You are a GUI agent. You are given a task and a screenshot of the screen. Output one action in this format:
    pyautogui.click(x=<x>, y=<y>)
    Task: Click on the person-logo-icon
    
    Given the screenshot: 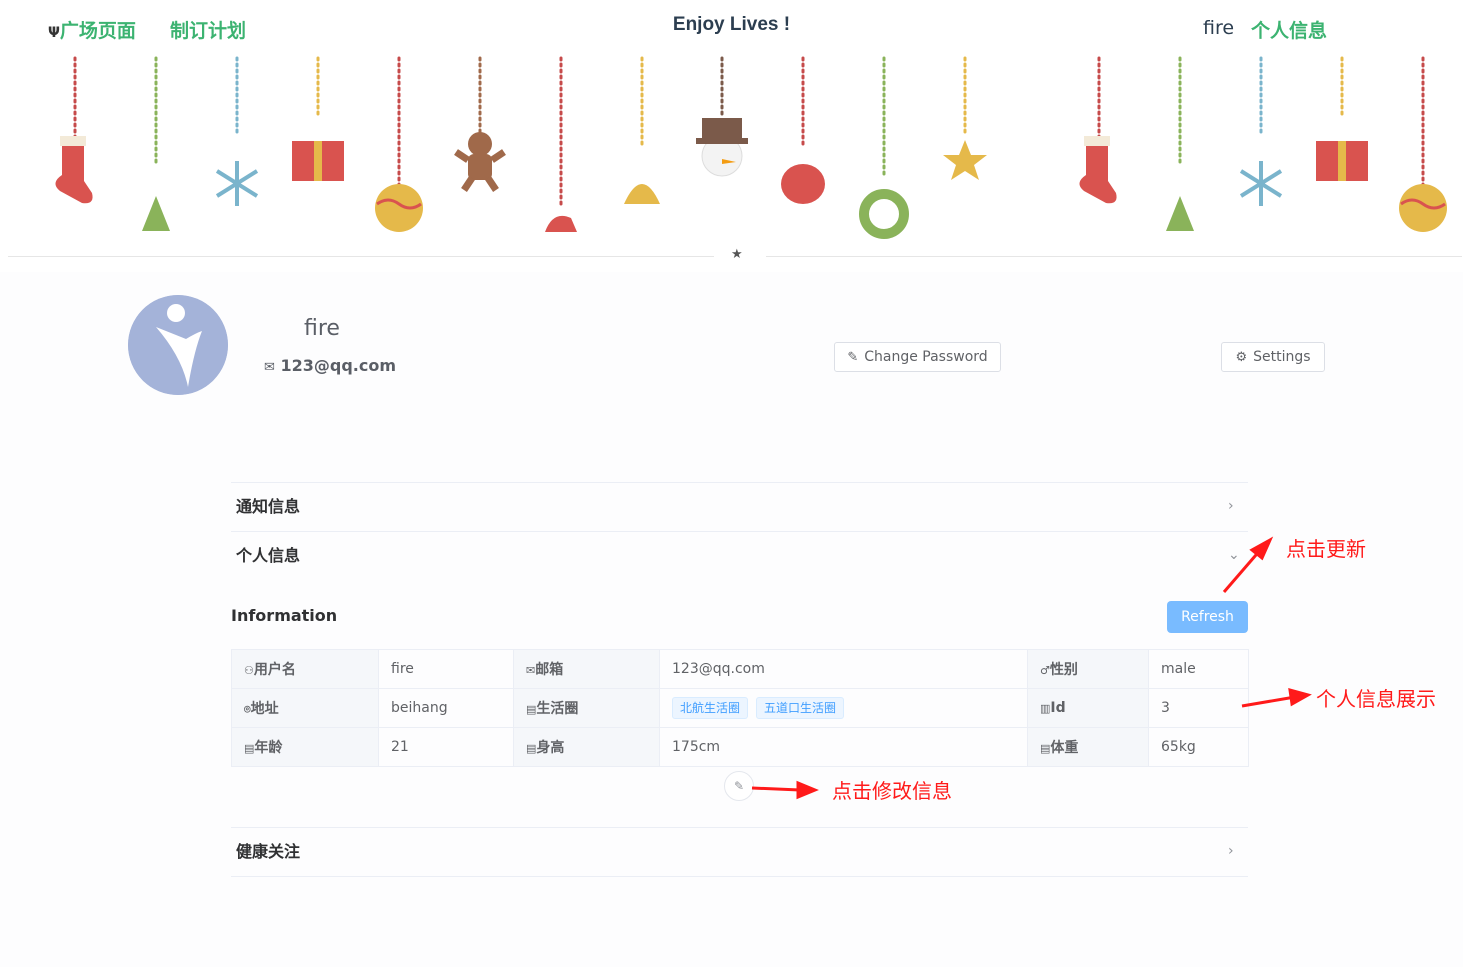 What is the action you would take?
    pyautogui.click(x=178, y=345)
    